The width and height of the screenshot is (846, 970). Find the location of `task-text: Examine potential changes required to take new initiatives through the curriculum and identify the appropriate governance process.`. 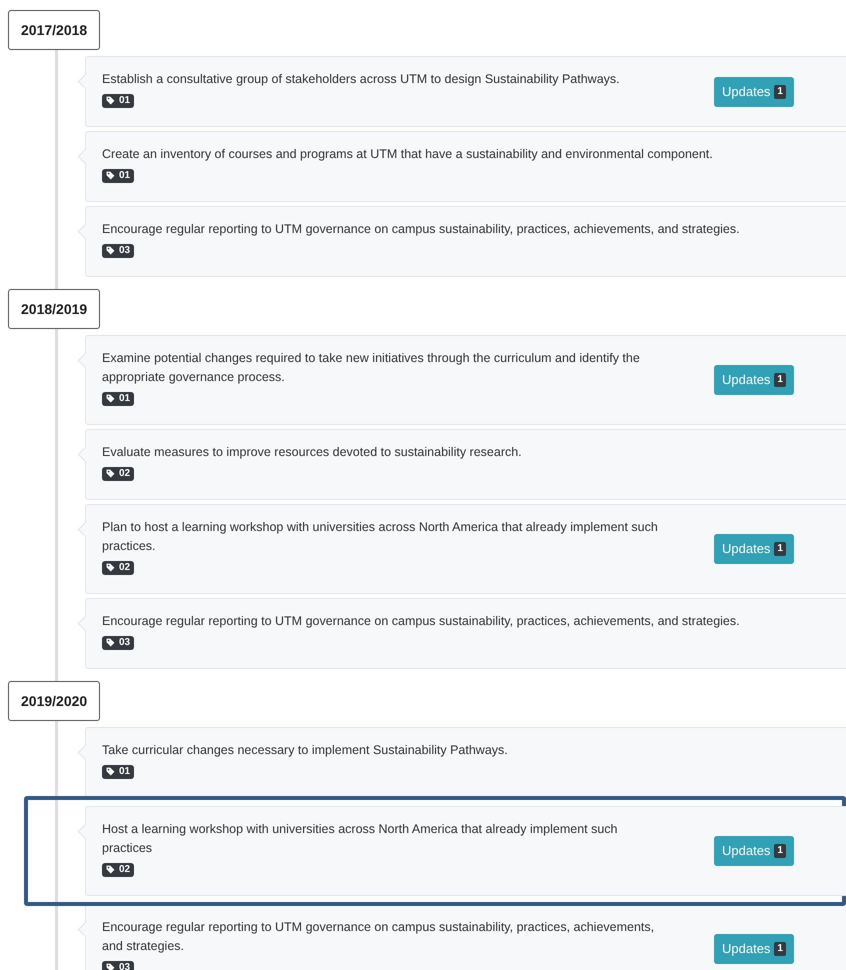

task-text: Examine potential changes required to take new initiatives through the curriculum and identify the appropriate governance process. is located at coordinates (371, 368).